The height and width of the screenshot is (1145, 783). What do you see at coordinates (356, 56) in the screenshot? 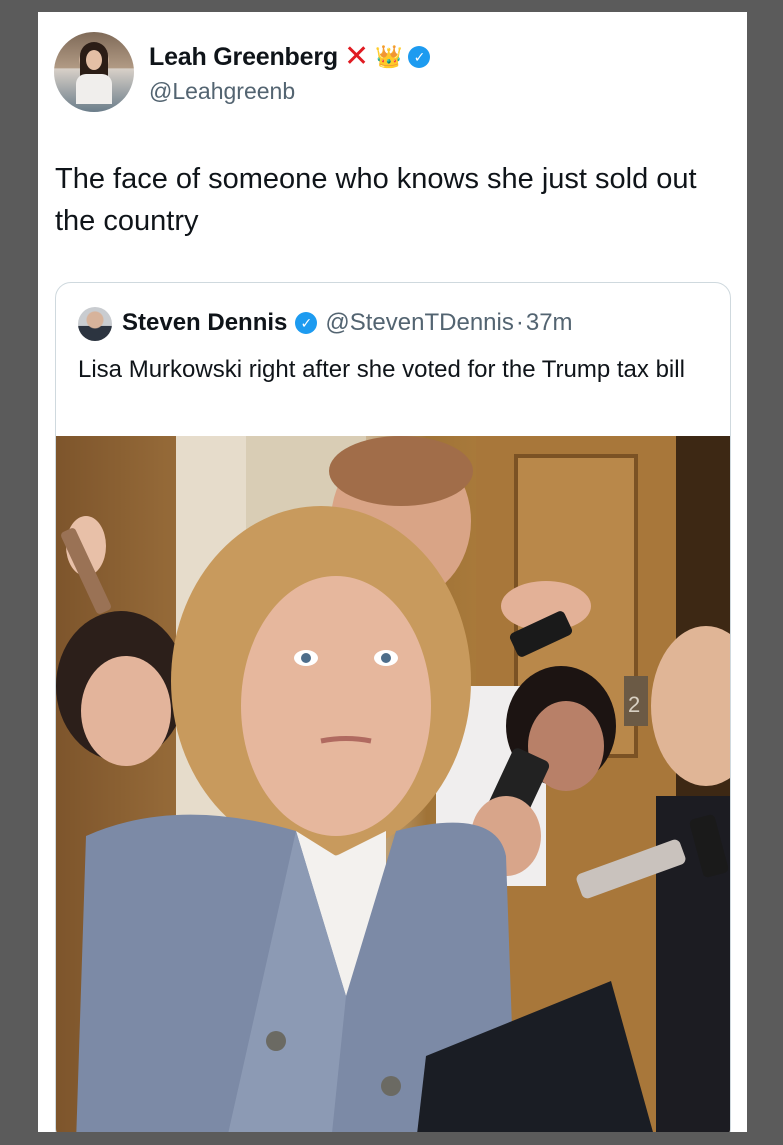
I see `red-x-icon: ✕` at bounding box center [356, 56].